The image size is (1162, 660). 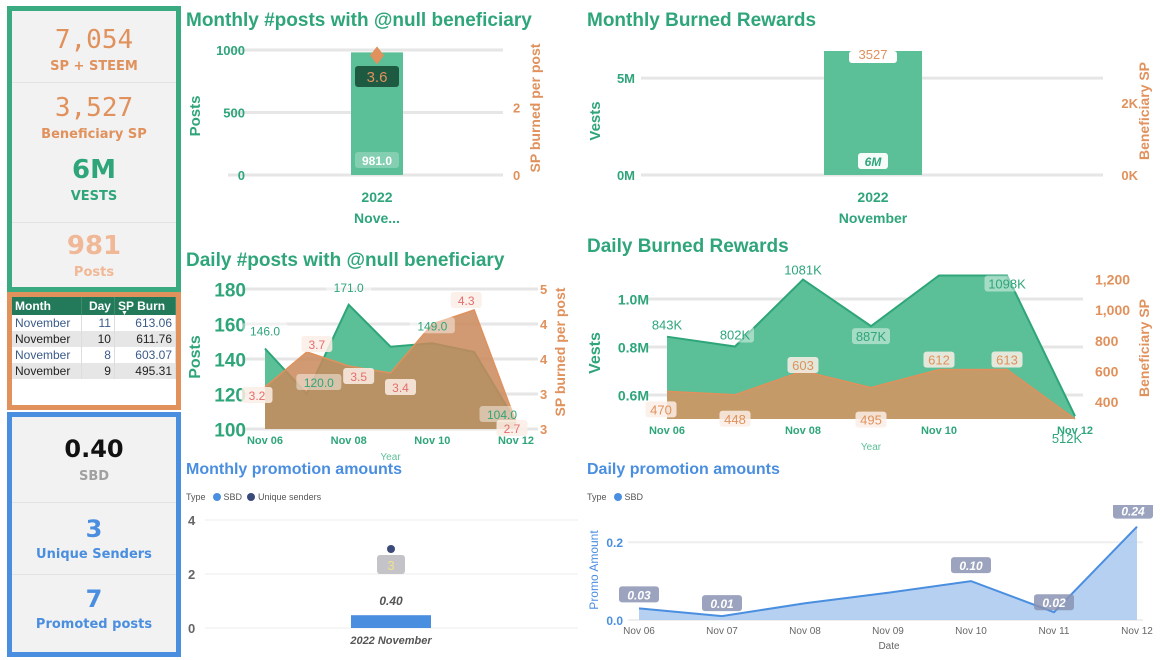 I want to click on y-axis-title: Promo Amount, so click(x=594, y=570).